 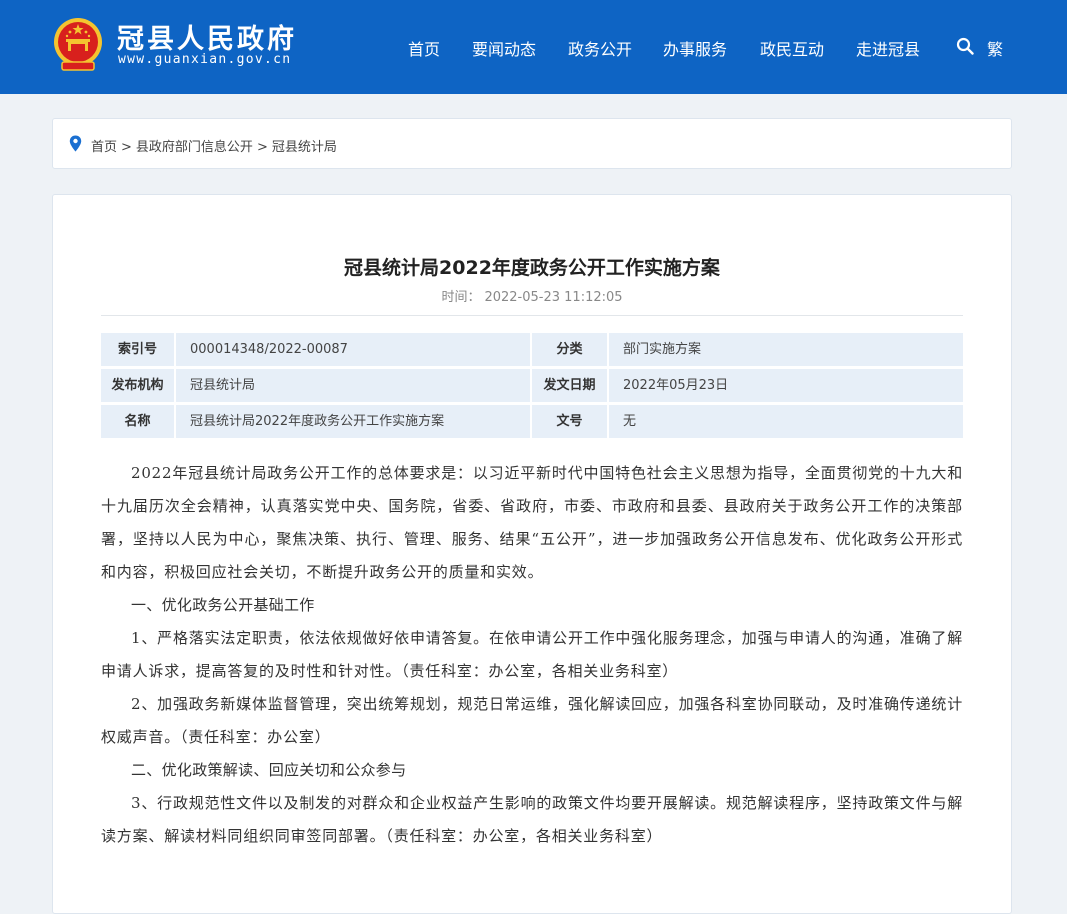 What do you see at coordinates (600, 48) in the screenshot?
I see `nav-item-gov-affairs: 政务公开` at bounding box center [600, 48].